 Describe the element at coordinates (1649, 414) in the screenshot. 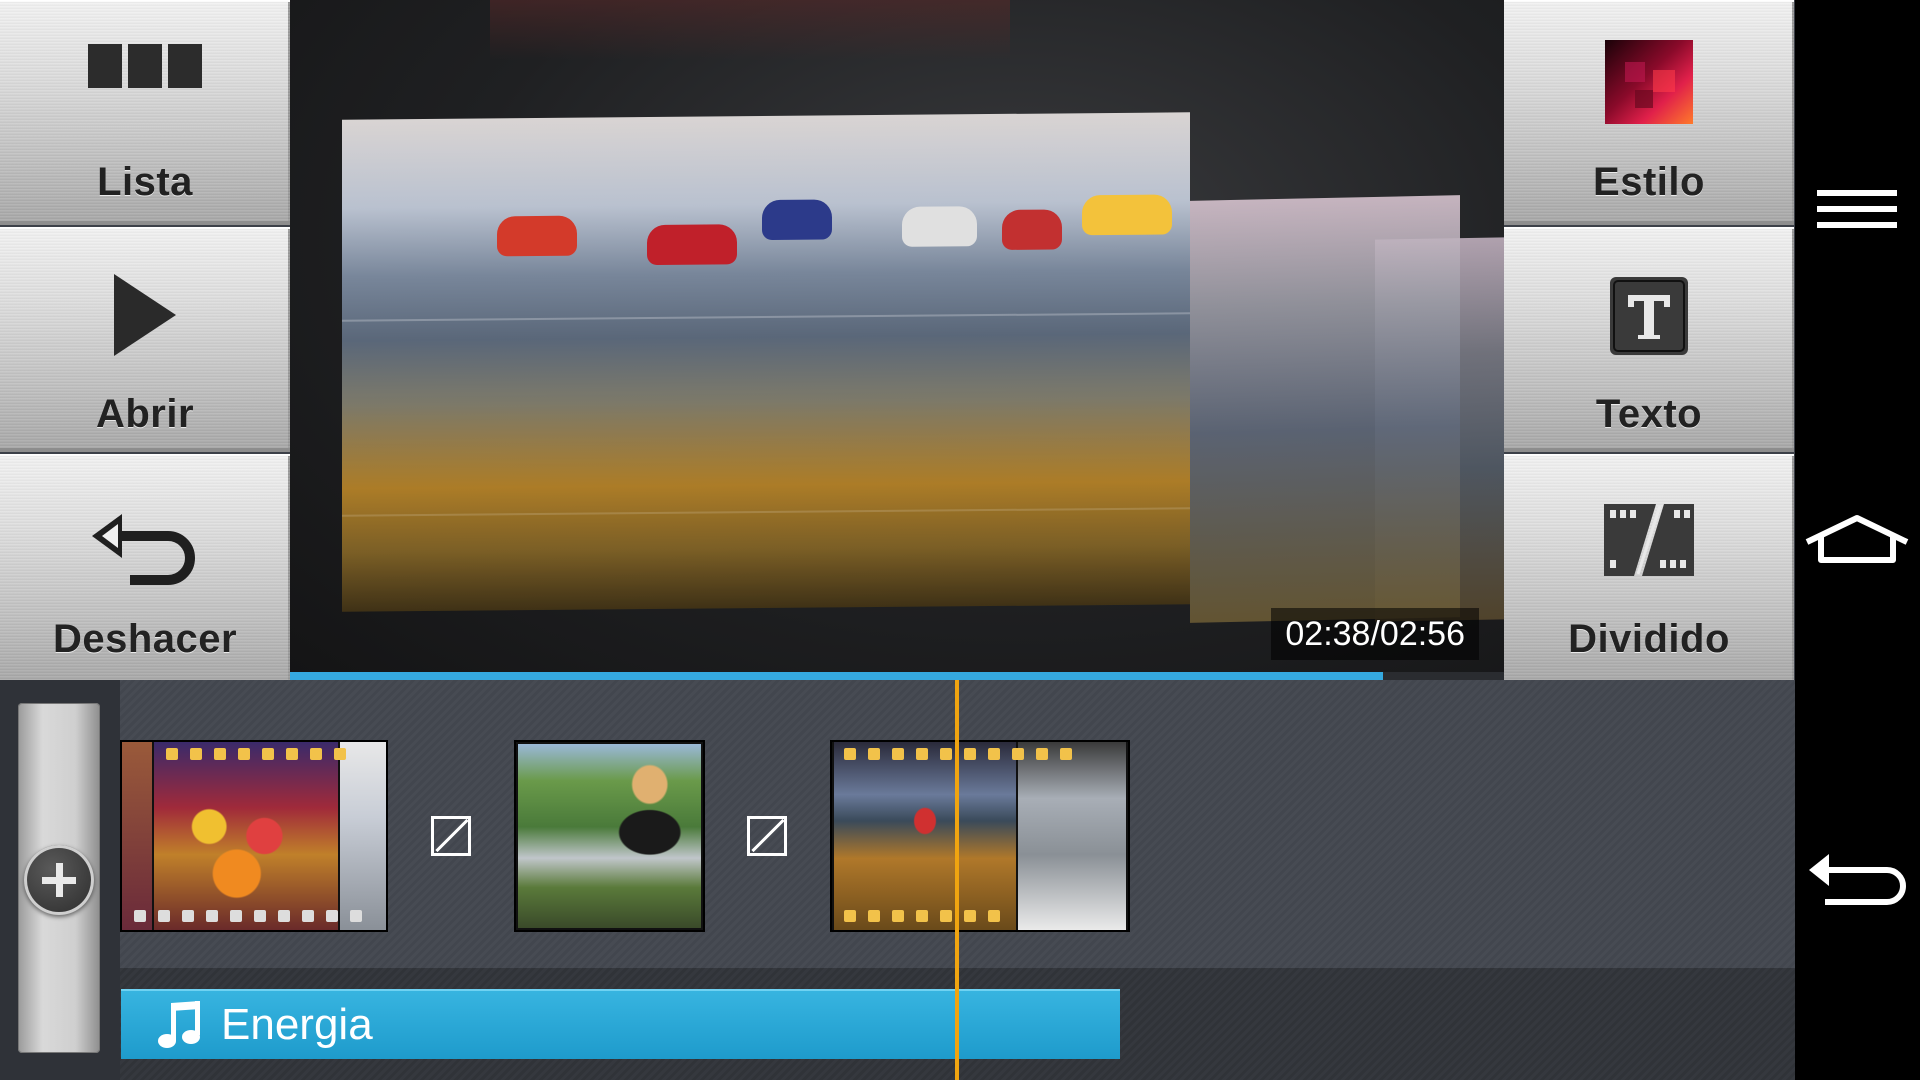

I see `text-label: Texto` at that location.